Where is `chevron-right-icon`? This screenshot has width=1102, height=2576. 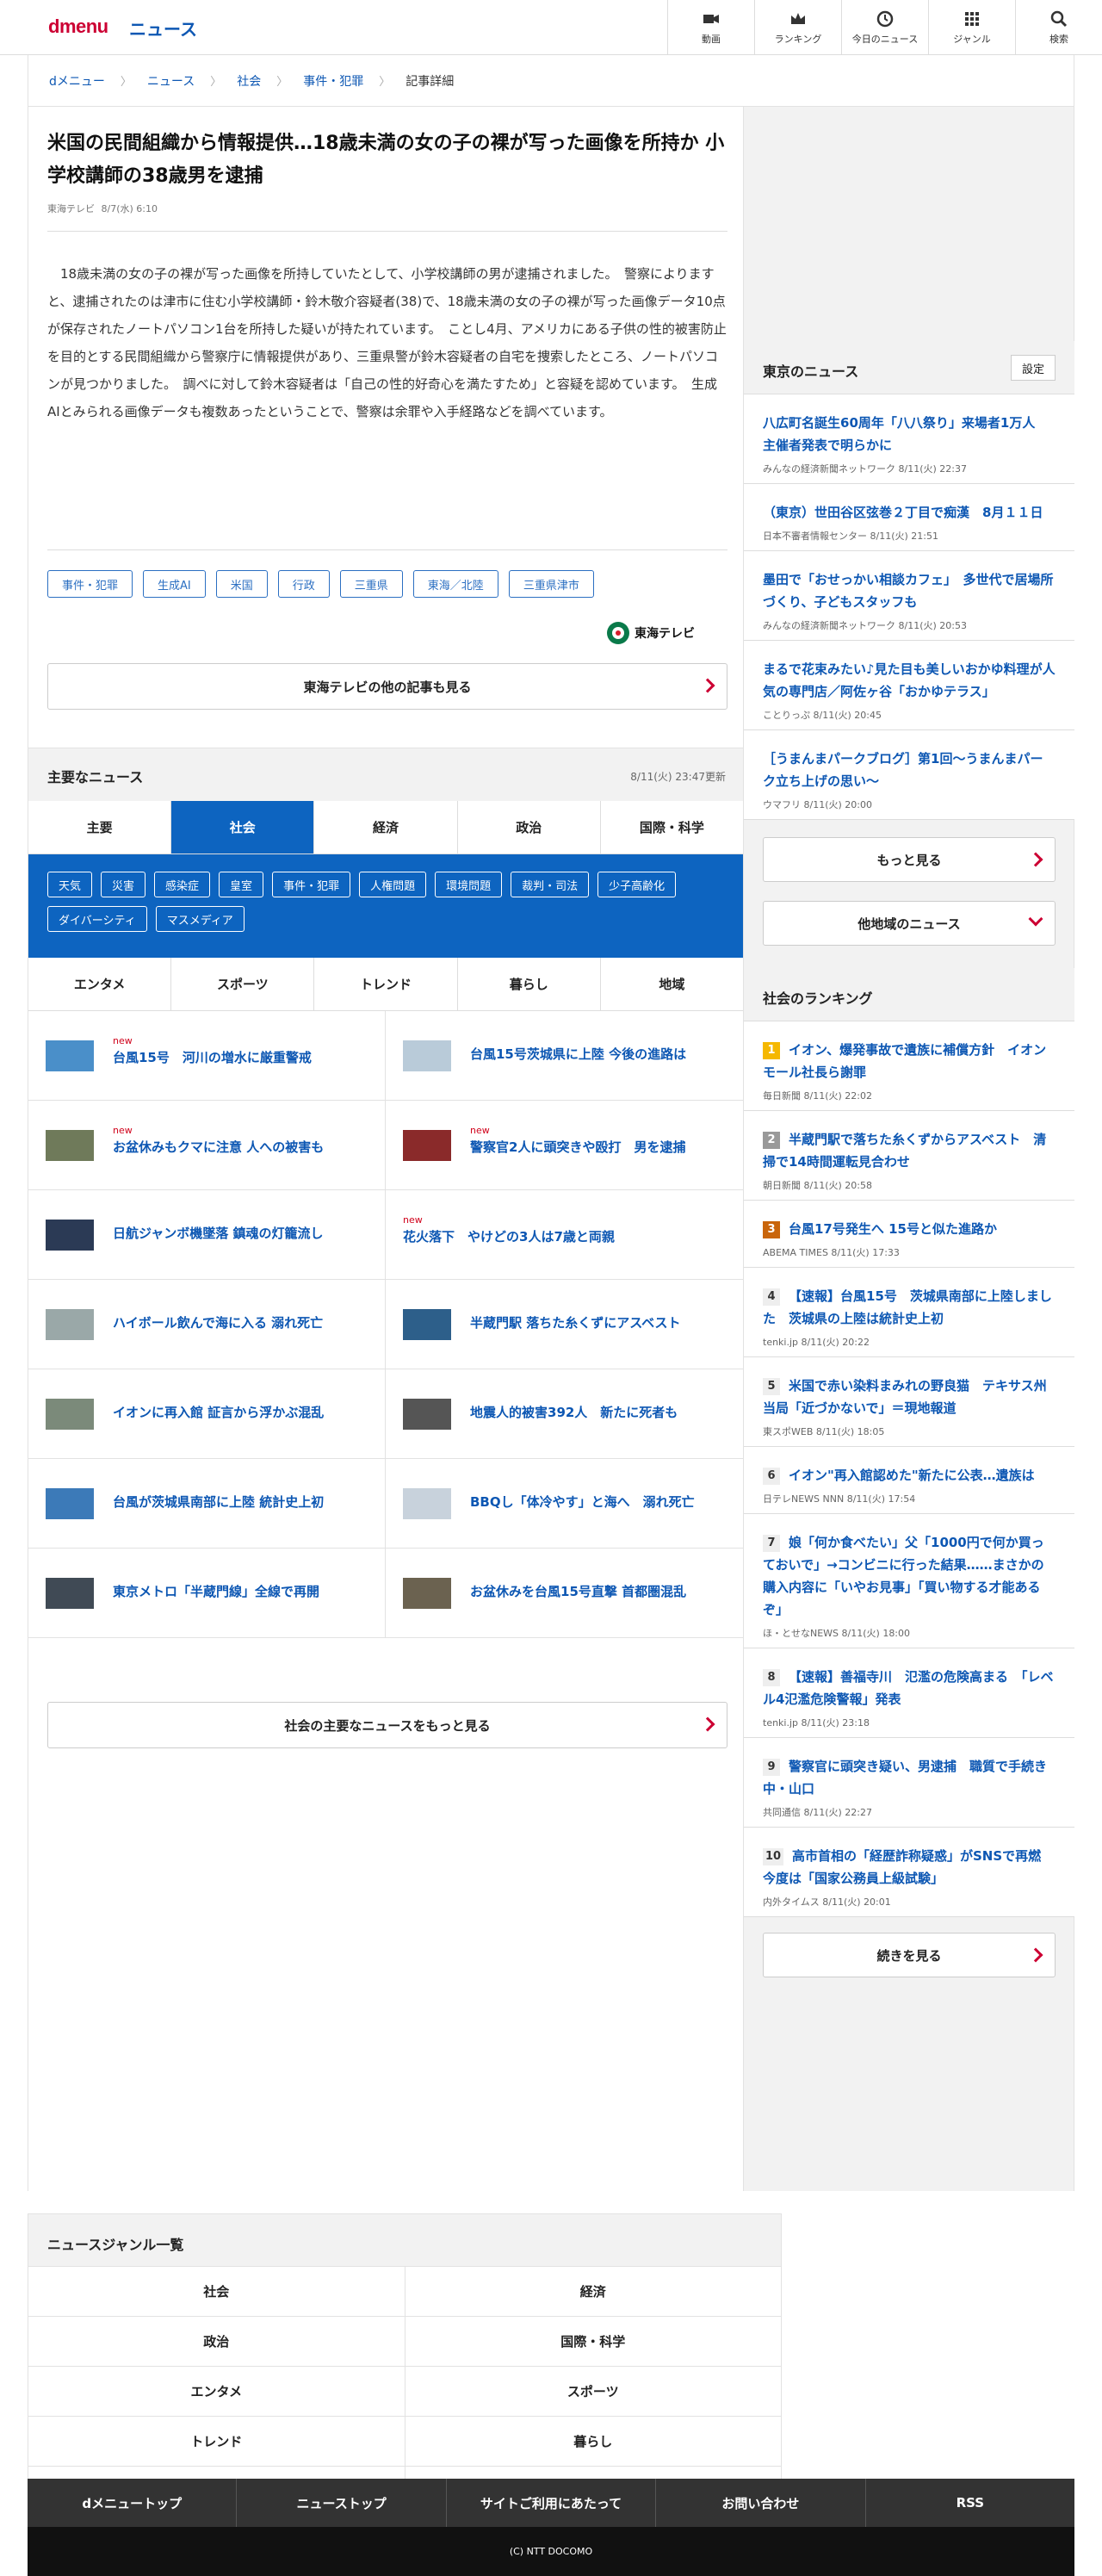
chevron-right-icon is located at coordinates (707, 1724).